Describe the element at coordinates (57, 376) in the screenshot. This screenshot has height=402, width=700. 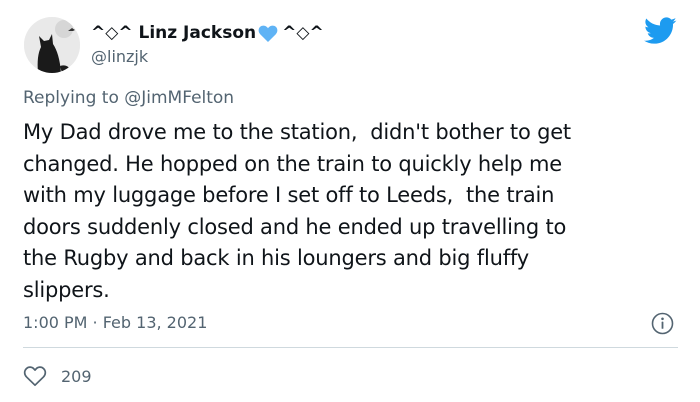
I see `like-action: 209` at that location.